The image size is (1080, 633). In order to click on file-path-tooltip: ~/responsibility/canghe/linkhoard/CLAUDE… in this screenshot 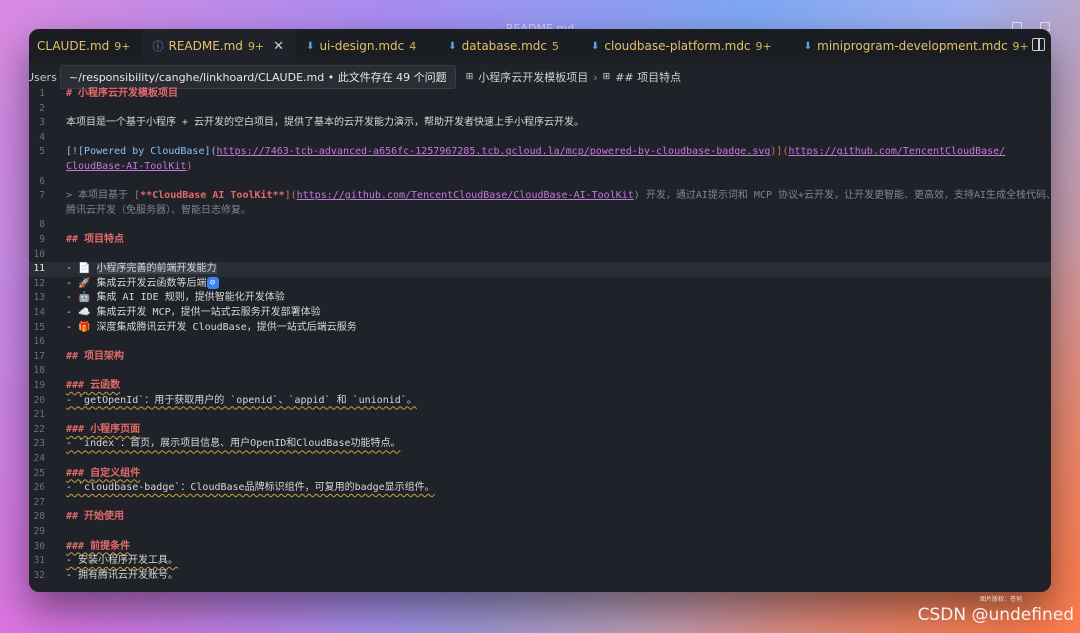, I will do `click(258, 77)`.